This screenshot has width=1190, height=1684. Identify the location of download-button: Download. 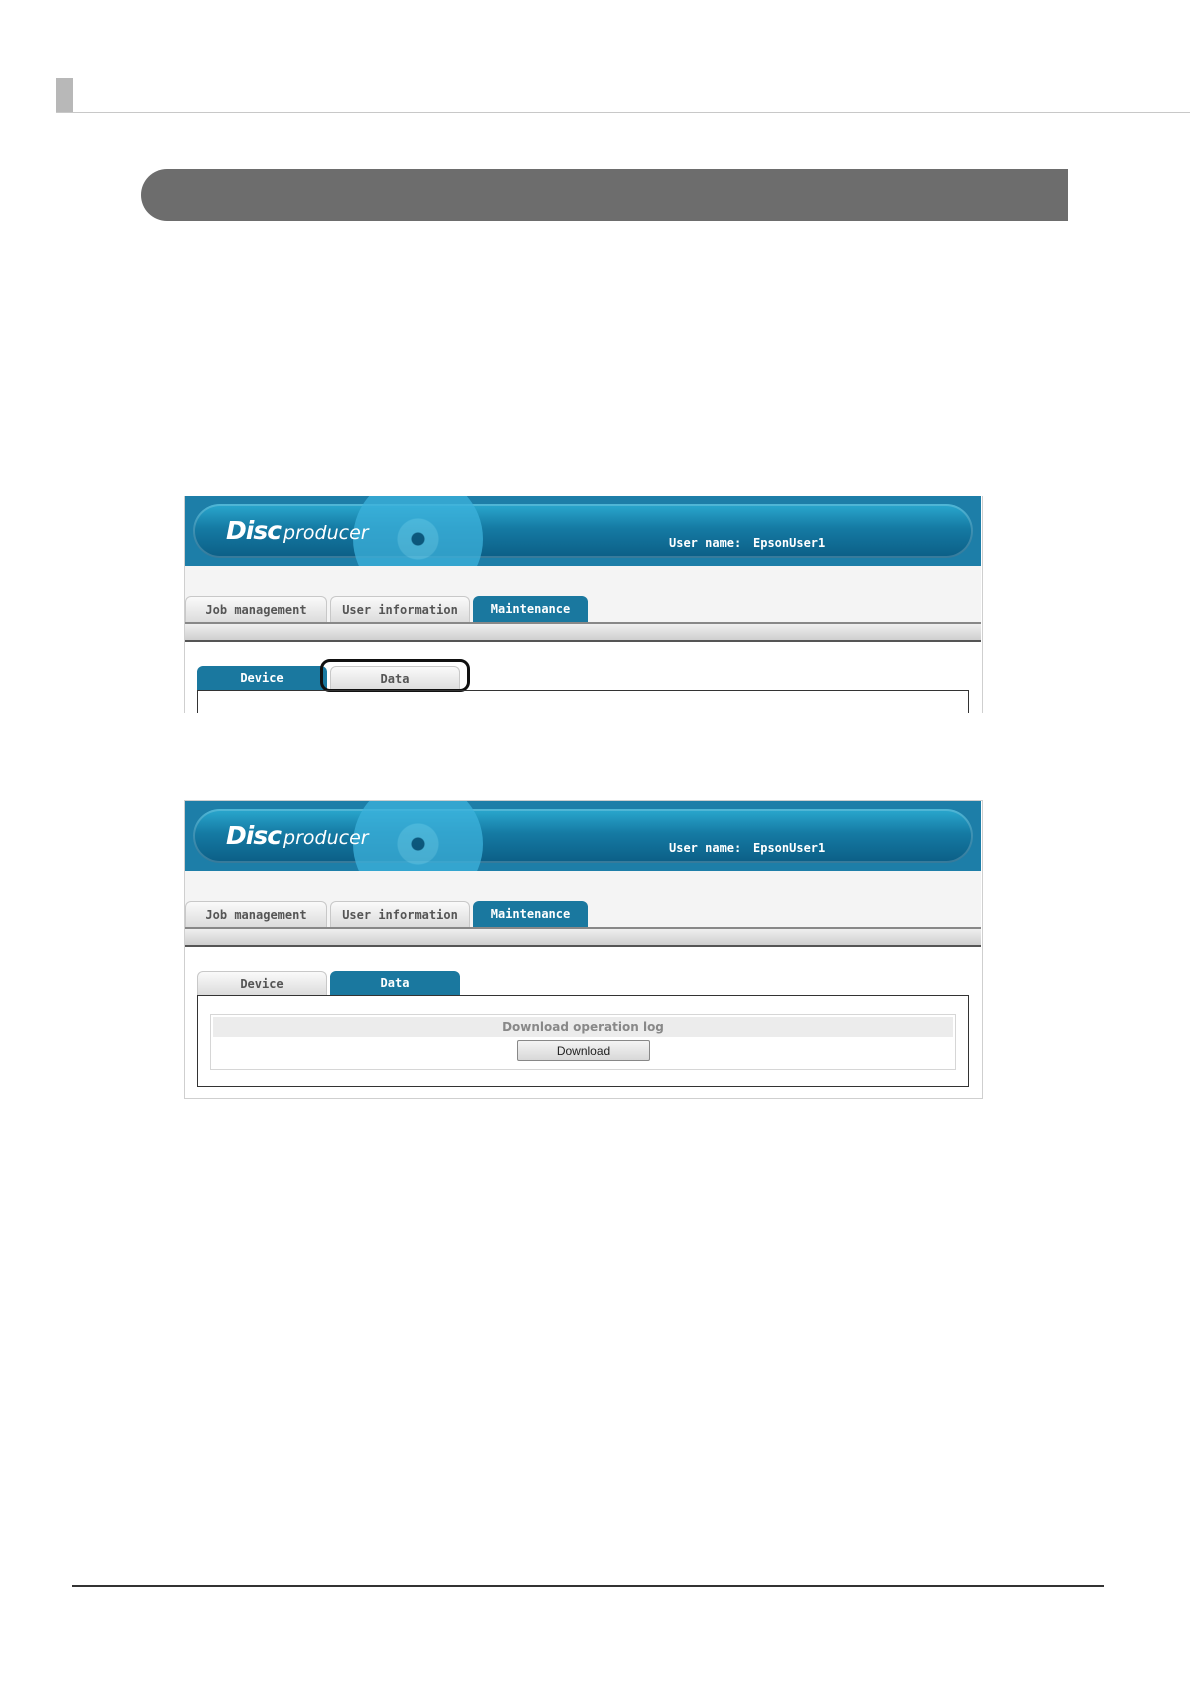
(583, 1050).